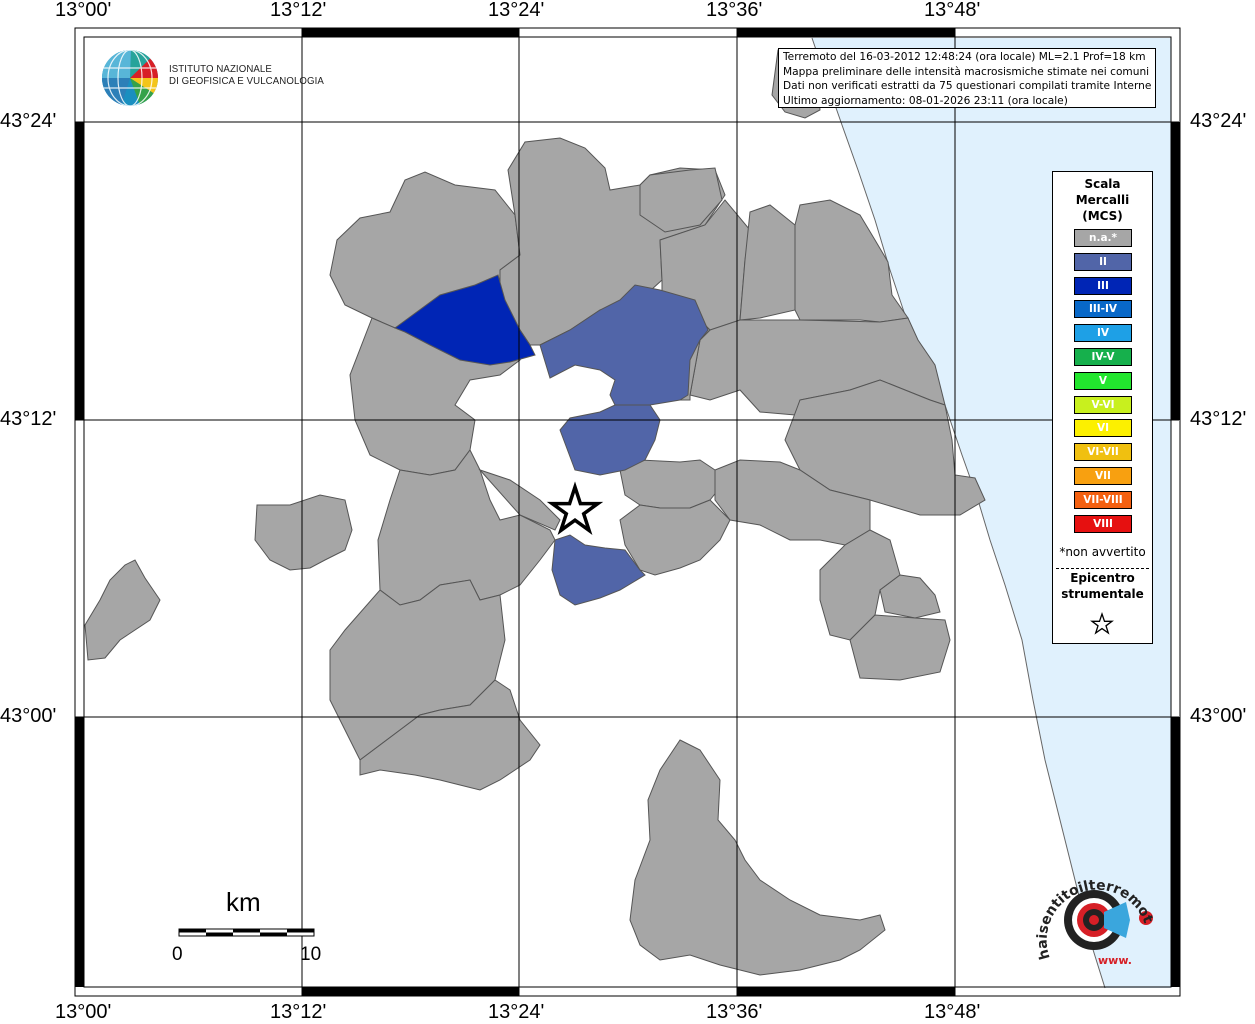  Describe the element at coordinates (1103, 285) in the screenshot. I see `legend-swatch-2: III` at that location.